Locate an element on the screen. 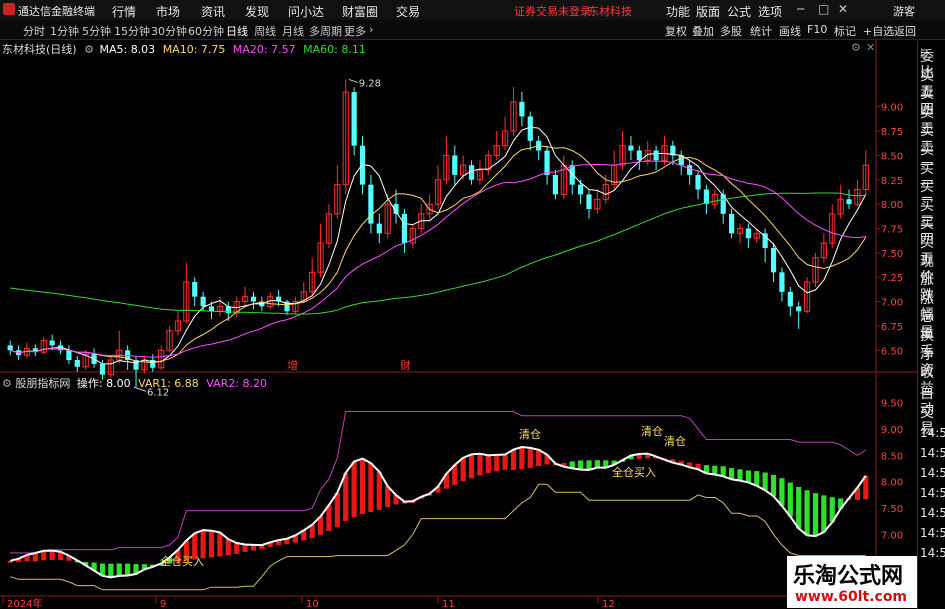 This screenshot has height=609, width=945. watermark-title: 乐淘公式网 is located at coordinates (848, 576).